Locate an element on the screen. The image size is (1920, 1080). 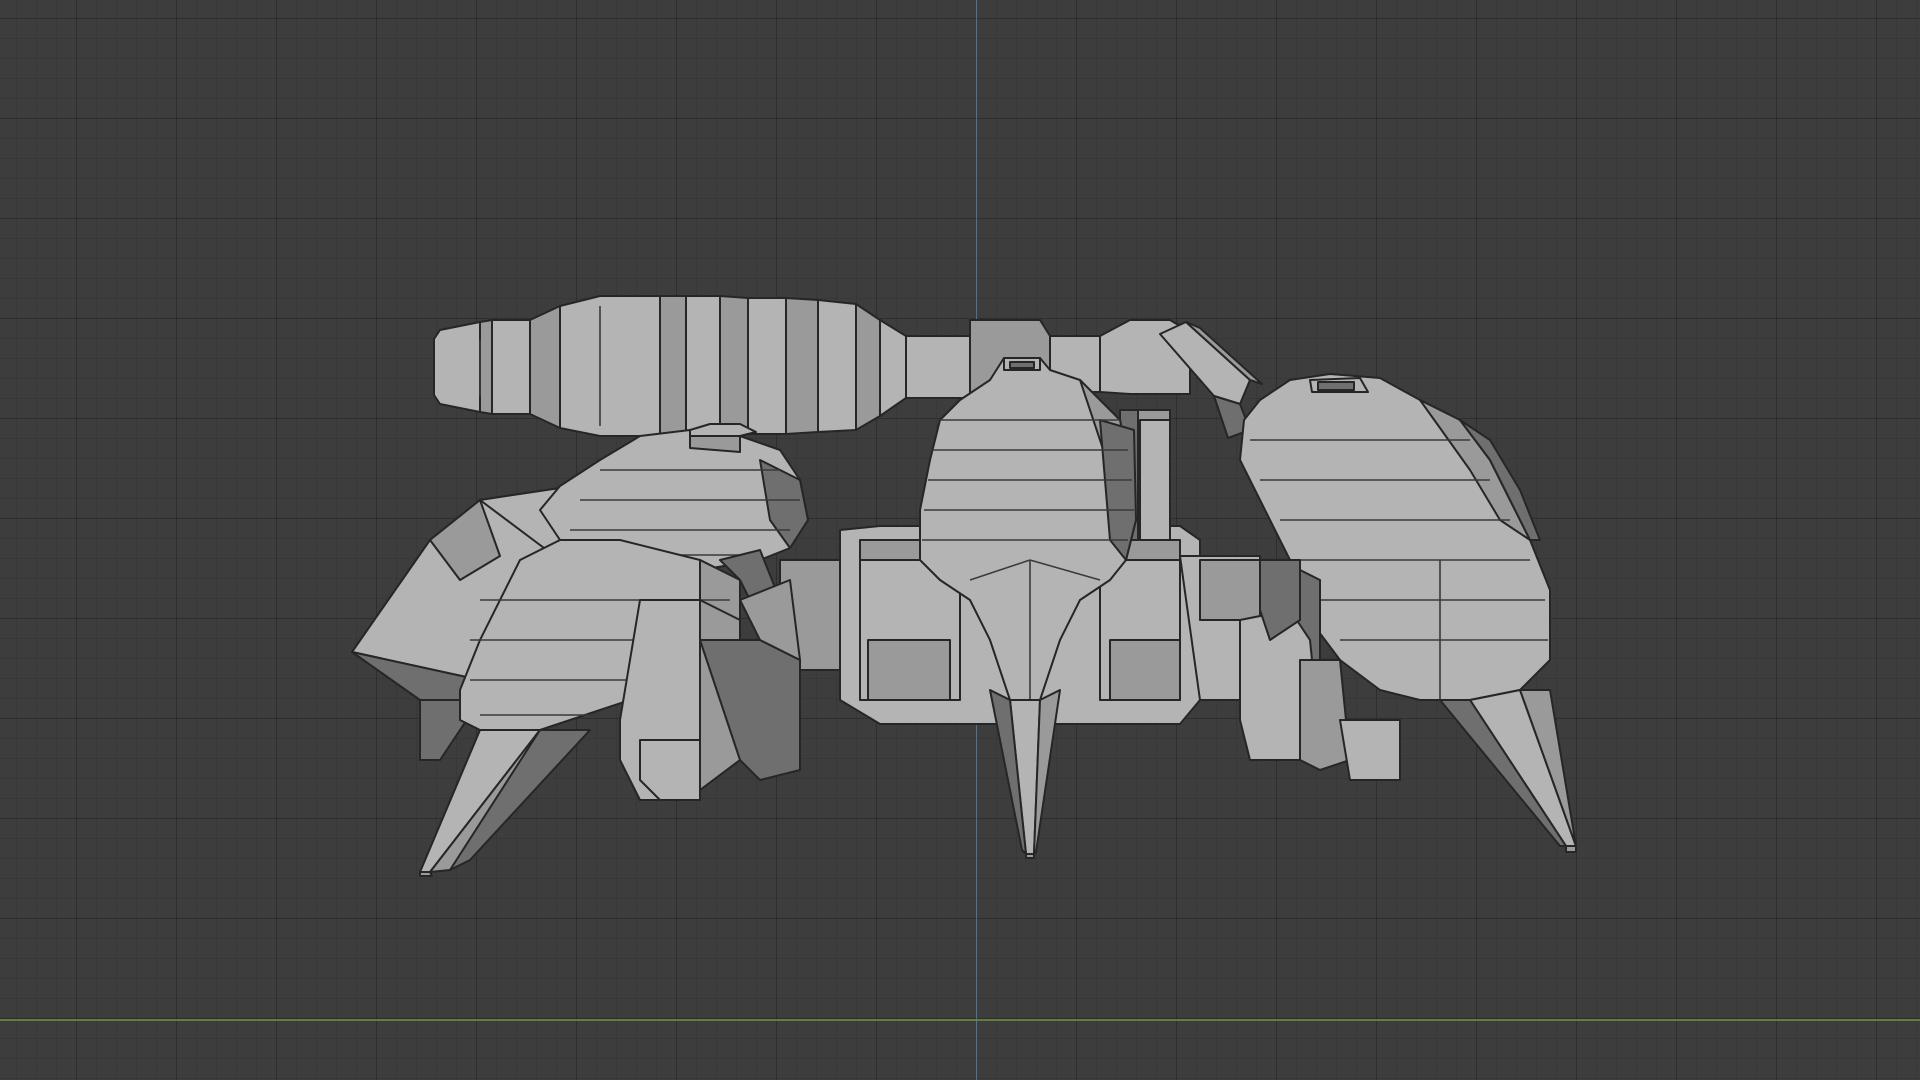
right-arm-segments is located at coordinates (1408, 613).